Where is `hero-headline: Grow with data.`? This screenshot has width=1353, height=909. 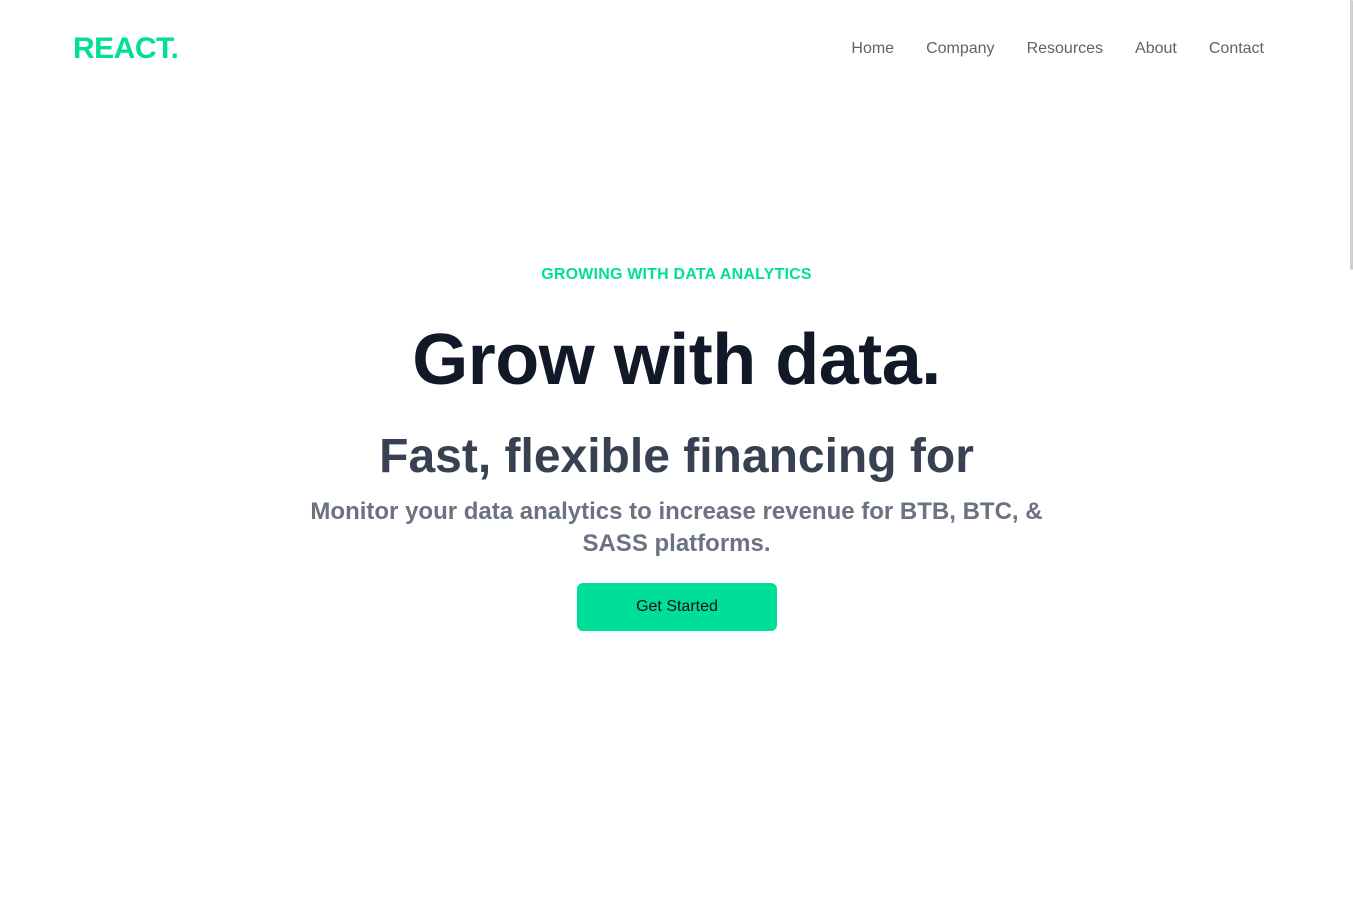
hero-headline: Grow with data. is located at coordinates (676, 360).